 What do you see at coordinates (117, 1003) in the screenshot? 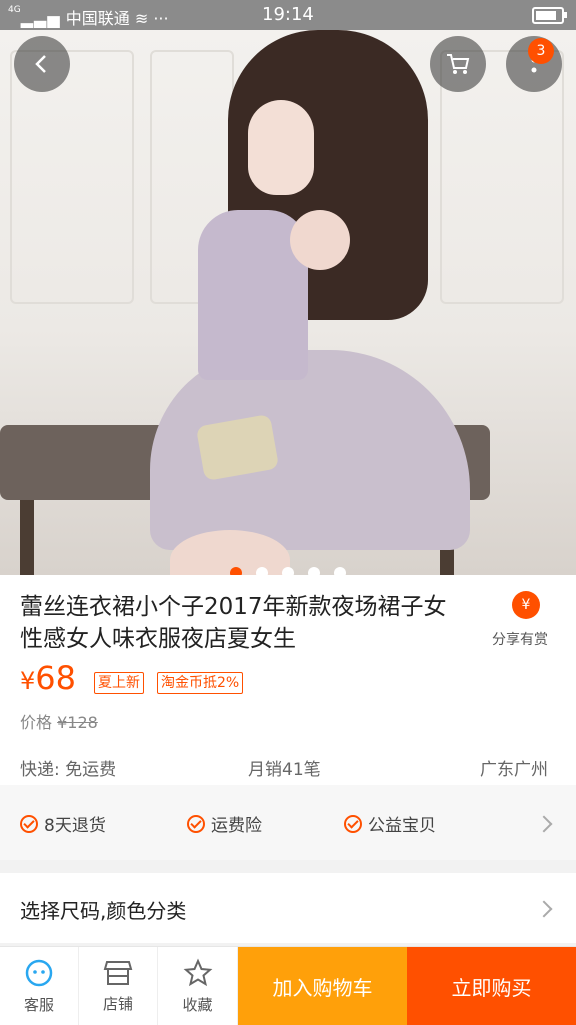
I see `shop-label: 店铺` at bounding box center [117, 1003].